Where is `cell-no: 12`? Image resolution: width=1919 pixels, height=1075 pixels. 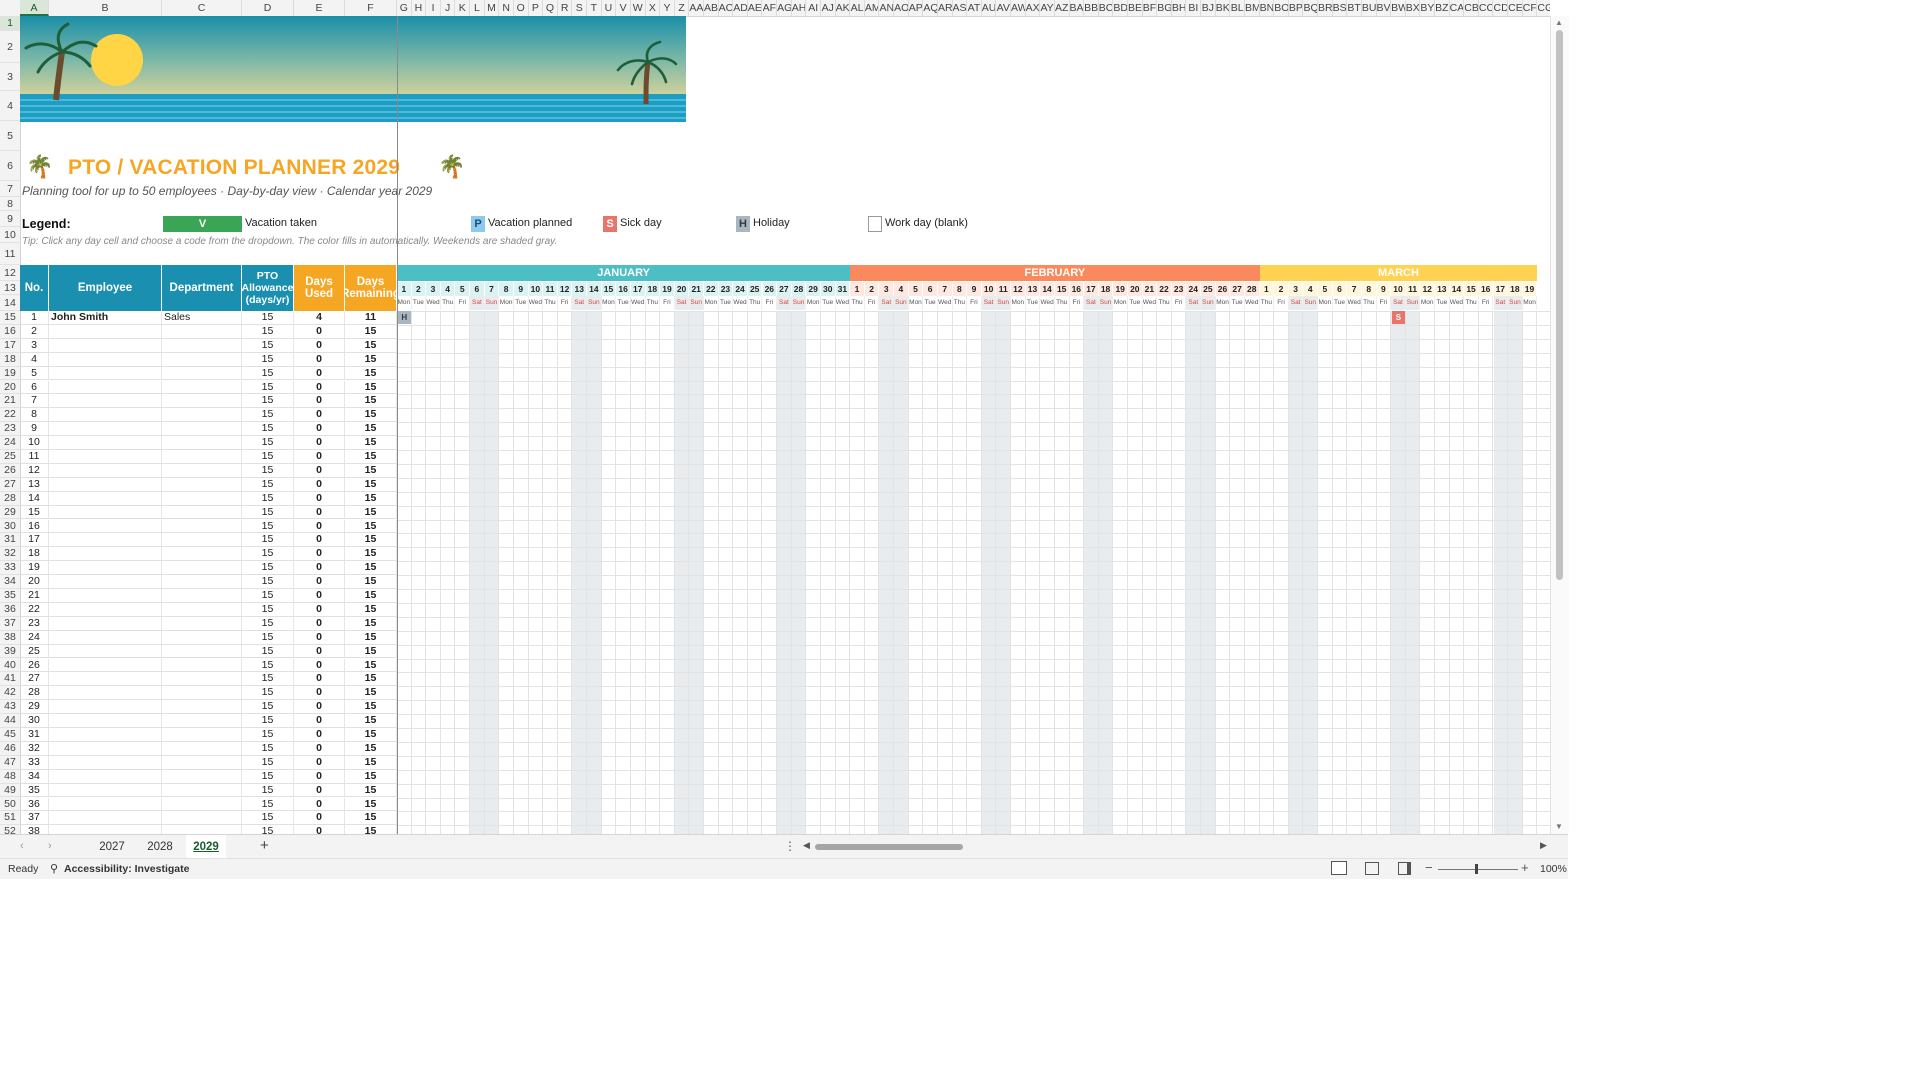 cell-no: 12 is located at coordinates (34, 470).